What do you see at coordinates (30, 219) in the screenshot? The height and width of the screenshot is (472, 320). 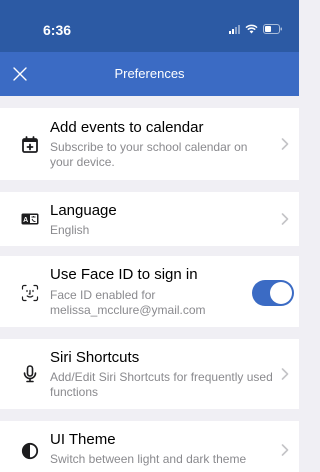 I see `language-icon: A` at bounding box center [30, 219].